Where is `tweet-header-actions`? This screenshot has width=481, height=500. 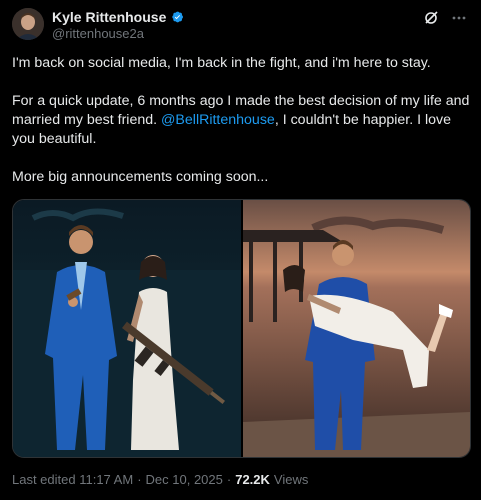
tweet-header-actions is located at coordinates (445, 18).